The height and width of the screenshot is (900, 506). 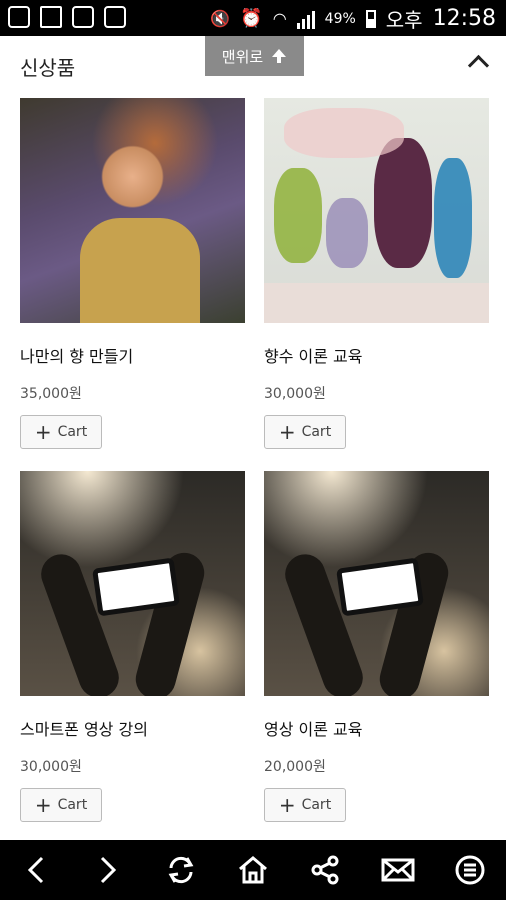 I want to click on status-indicators: 🔇 ⏰ ◠ 49% 오후 12:58, so click(x=353, y=18).